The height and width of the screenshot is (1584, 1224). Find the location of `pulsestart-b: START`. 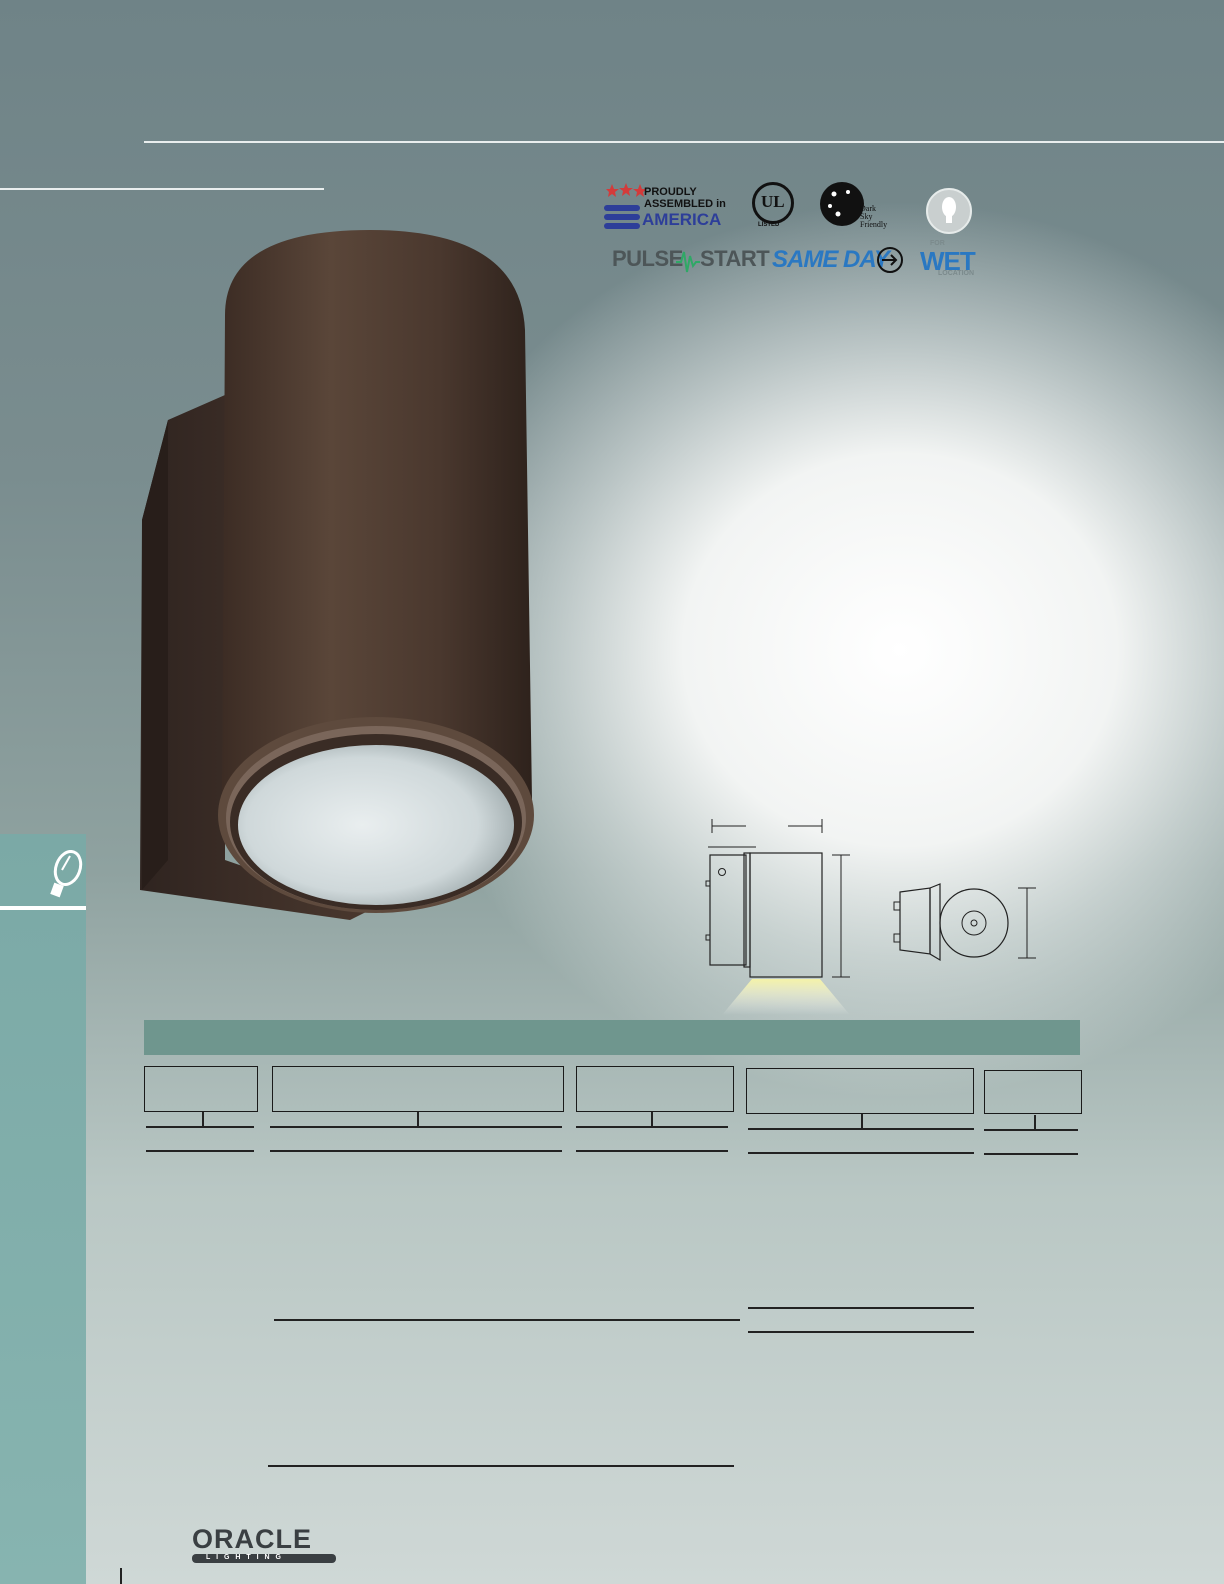

pulsestart-b: START is located at coordinates (735, 258).